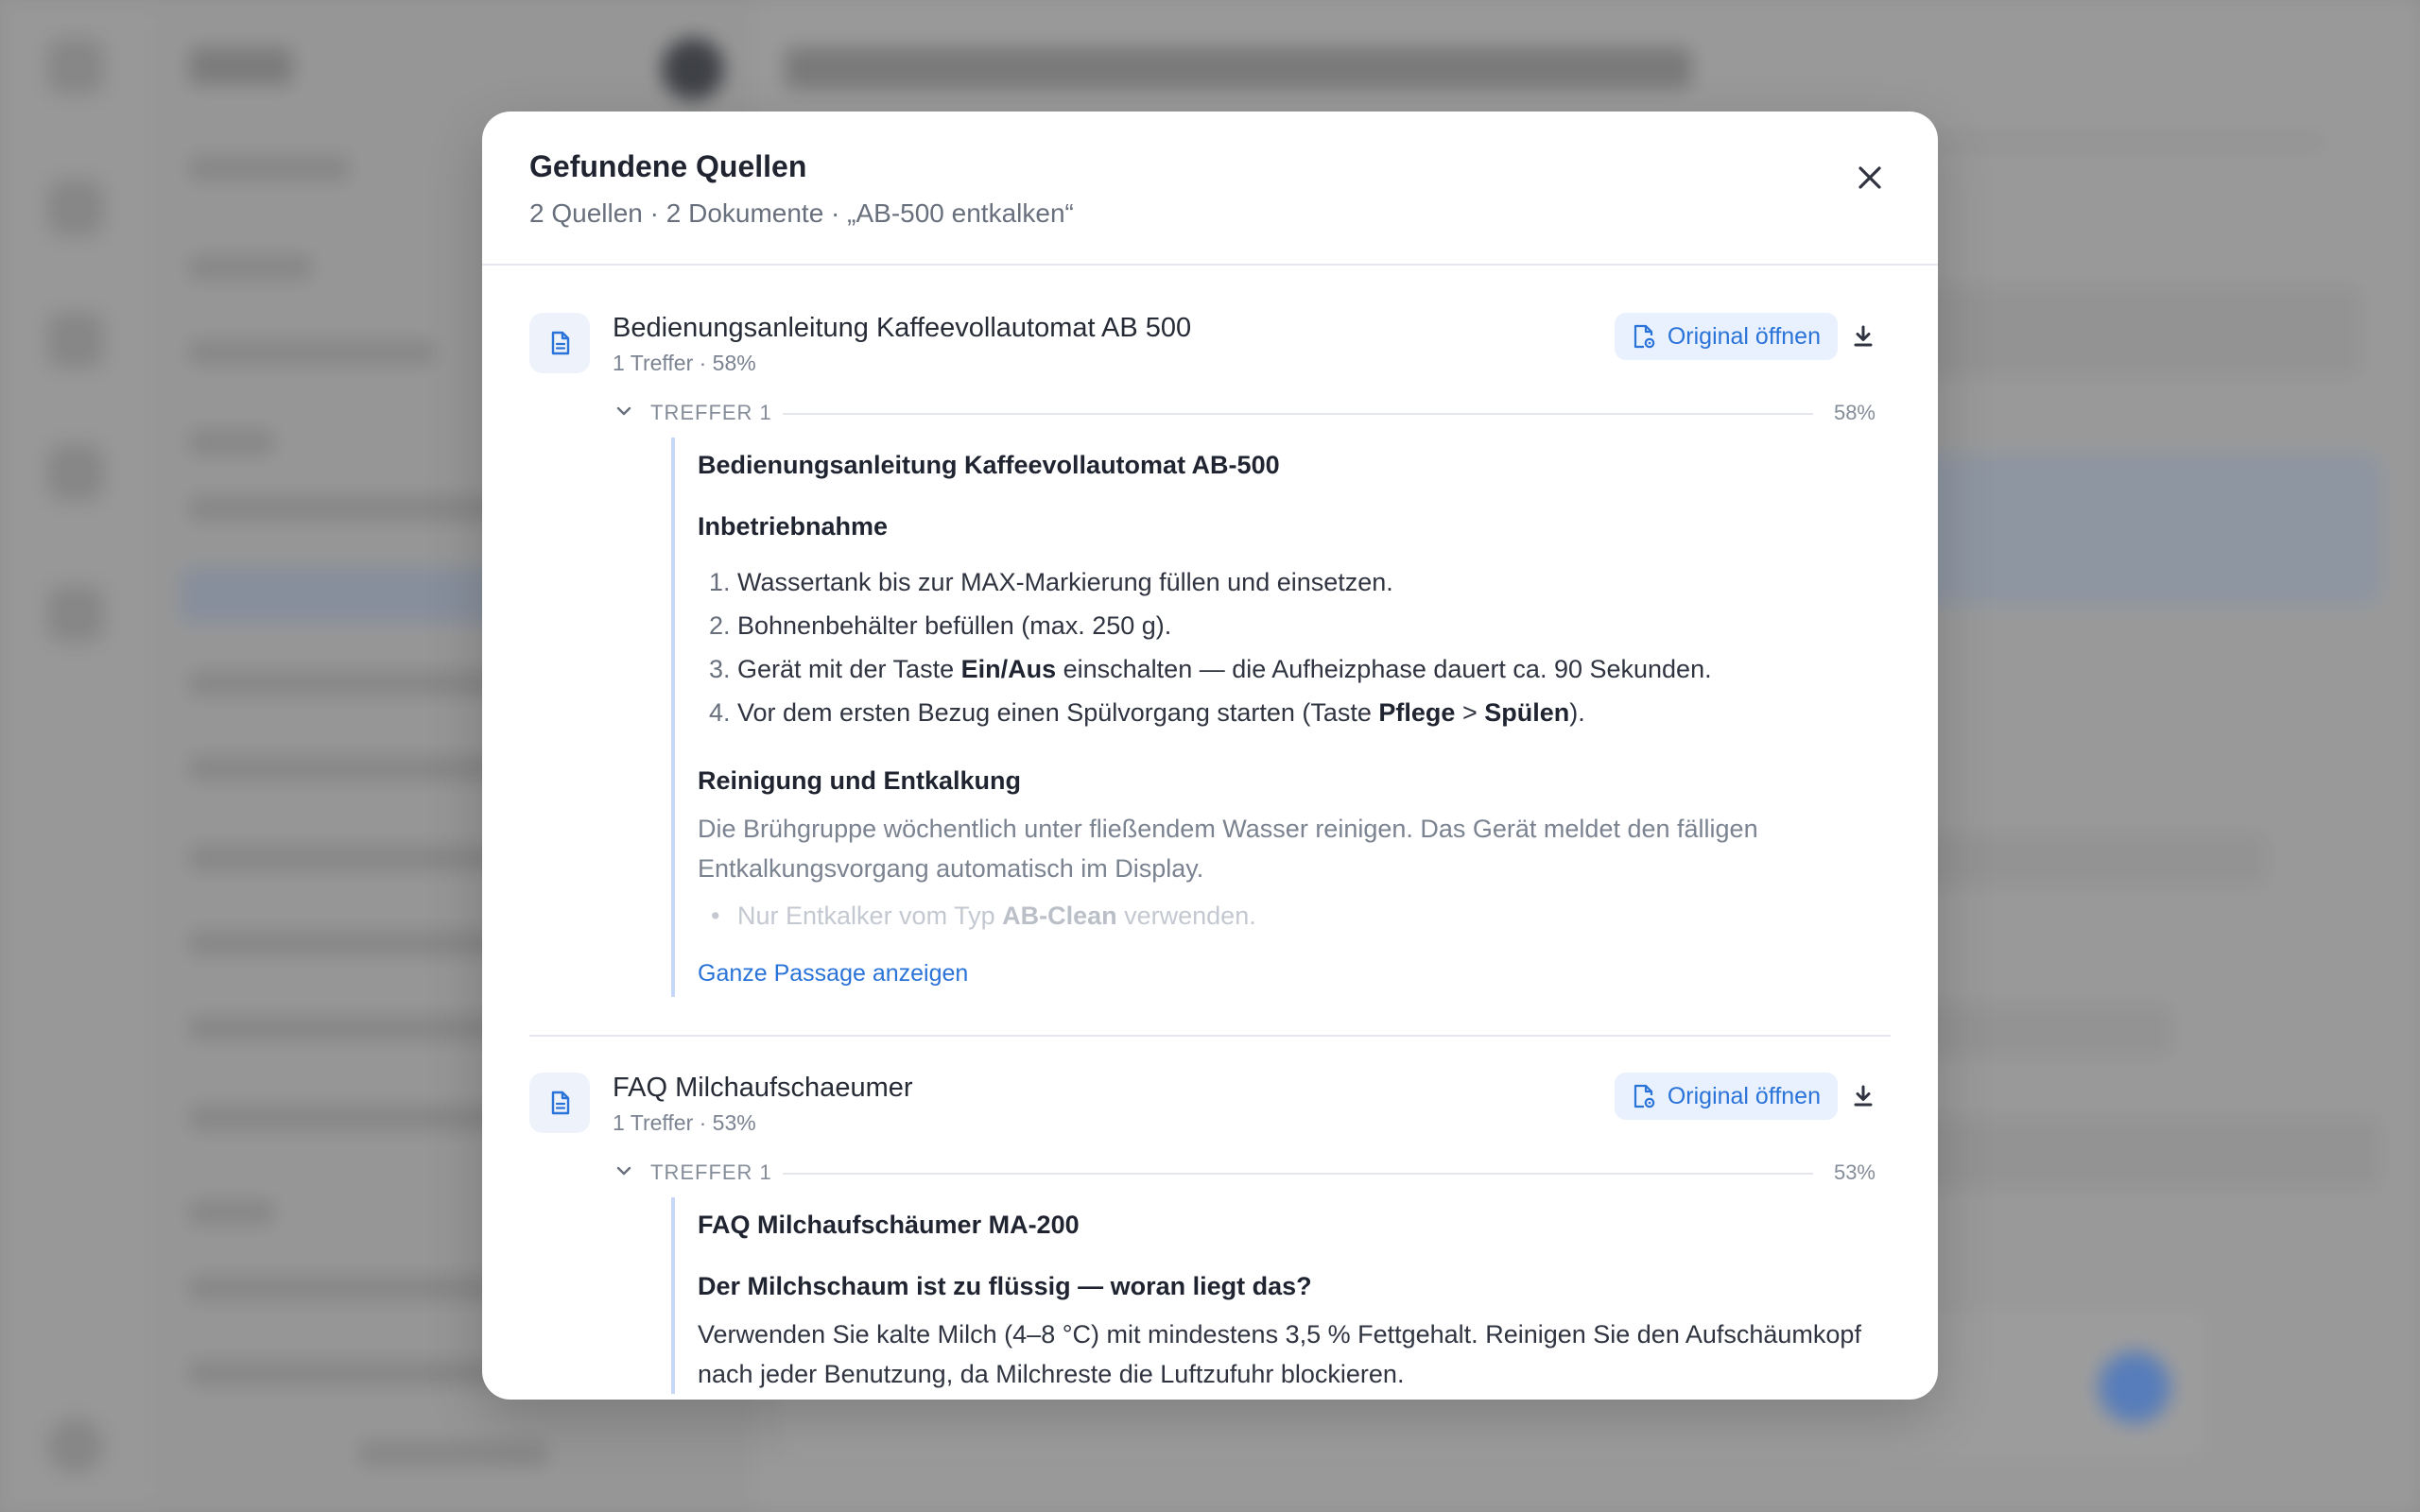  Describe the element at coordinates (859, 780) in the screenshot. I see `passage-section-heading: Reinigung und Entkalkung` at that location.